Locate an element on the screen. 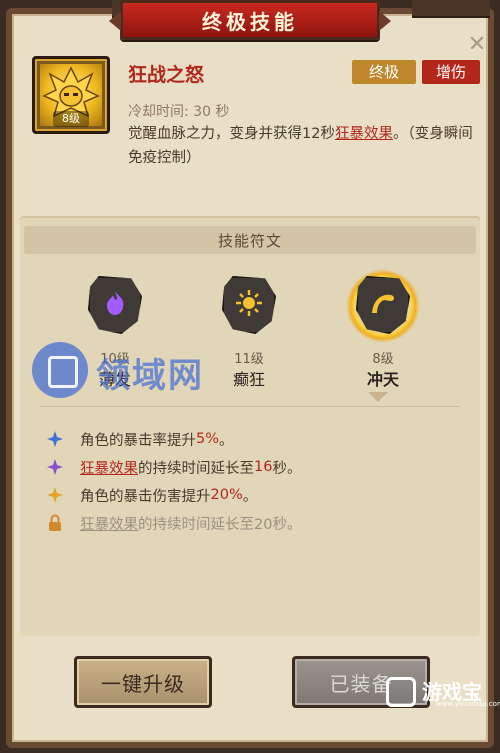  effect-text: 的持续时间延长至 is located at coordinates (196, 468).